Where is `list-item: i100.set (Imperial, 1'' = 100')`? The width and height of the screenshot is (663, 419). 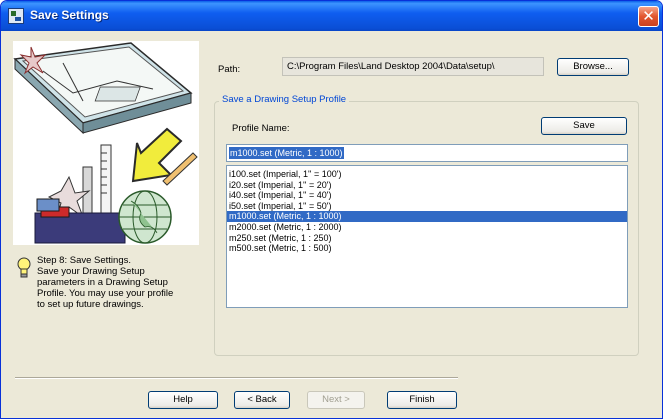 list-item: i100.set (Imperial, 1'' = 100') is located at coordinates (427, 174).